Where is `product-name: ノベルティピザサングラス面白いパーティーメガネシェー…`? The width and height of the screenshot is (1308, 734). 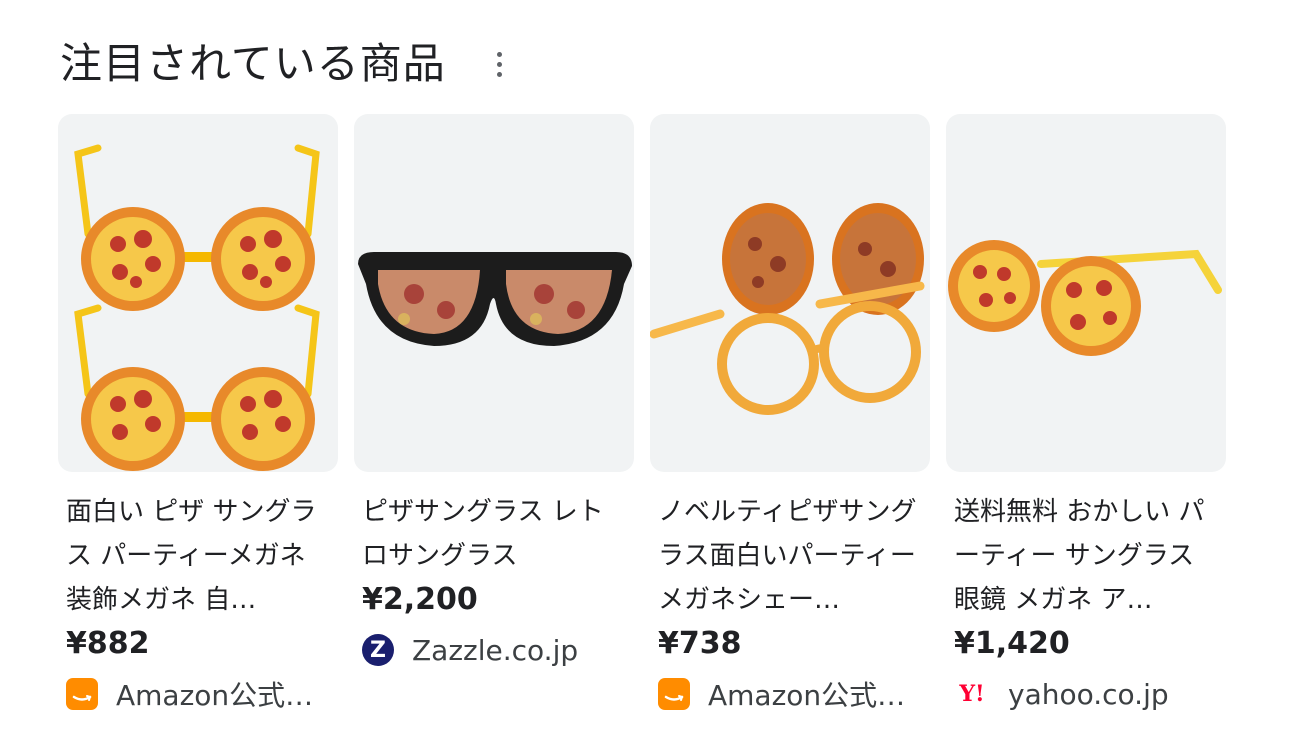 product-name: ノベルティピザサングラス面白いパーティーメガネシェー… is located at coordinates (790, 556).